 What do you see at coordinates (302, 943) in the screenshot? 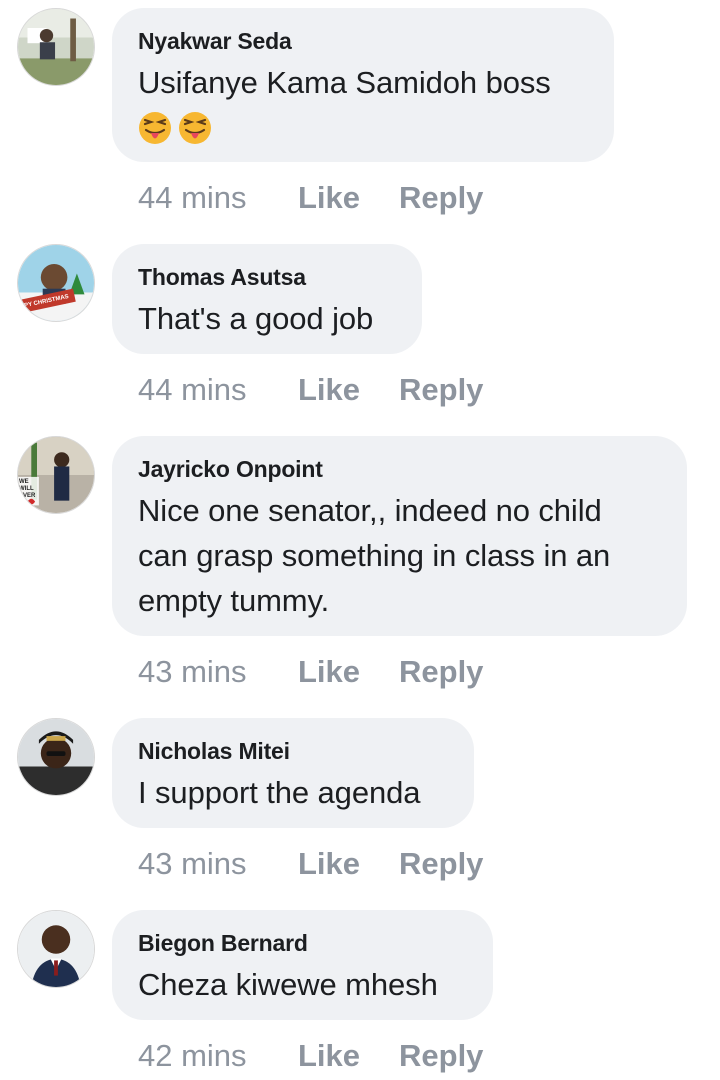
I see `comment-author: Biegon Bernard` at bounding box center [302, 943].